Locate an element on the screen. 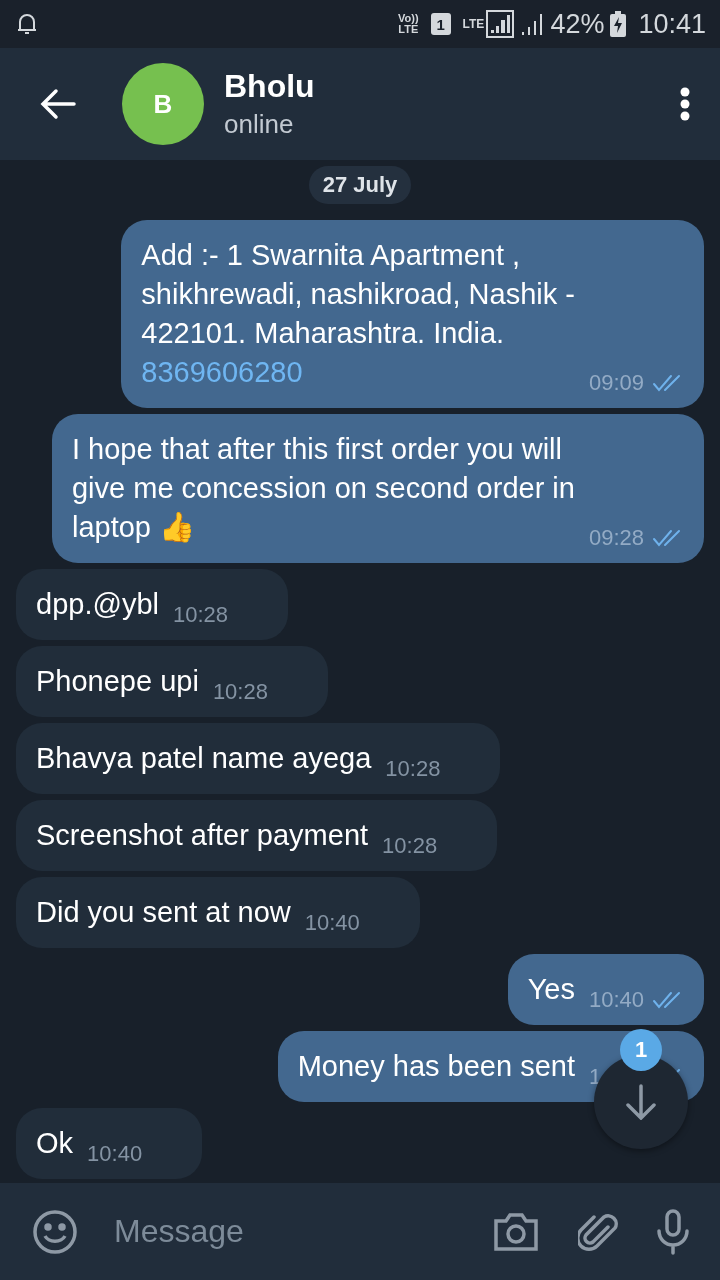 This screenshot has width=720, height=1280. message-text: Money has been sent is located at coordinates (436, 1066).